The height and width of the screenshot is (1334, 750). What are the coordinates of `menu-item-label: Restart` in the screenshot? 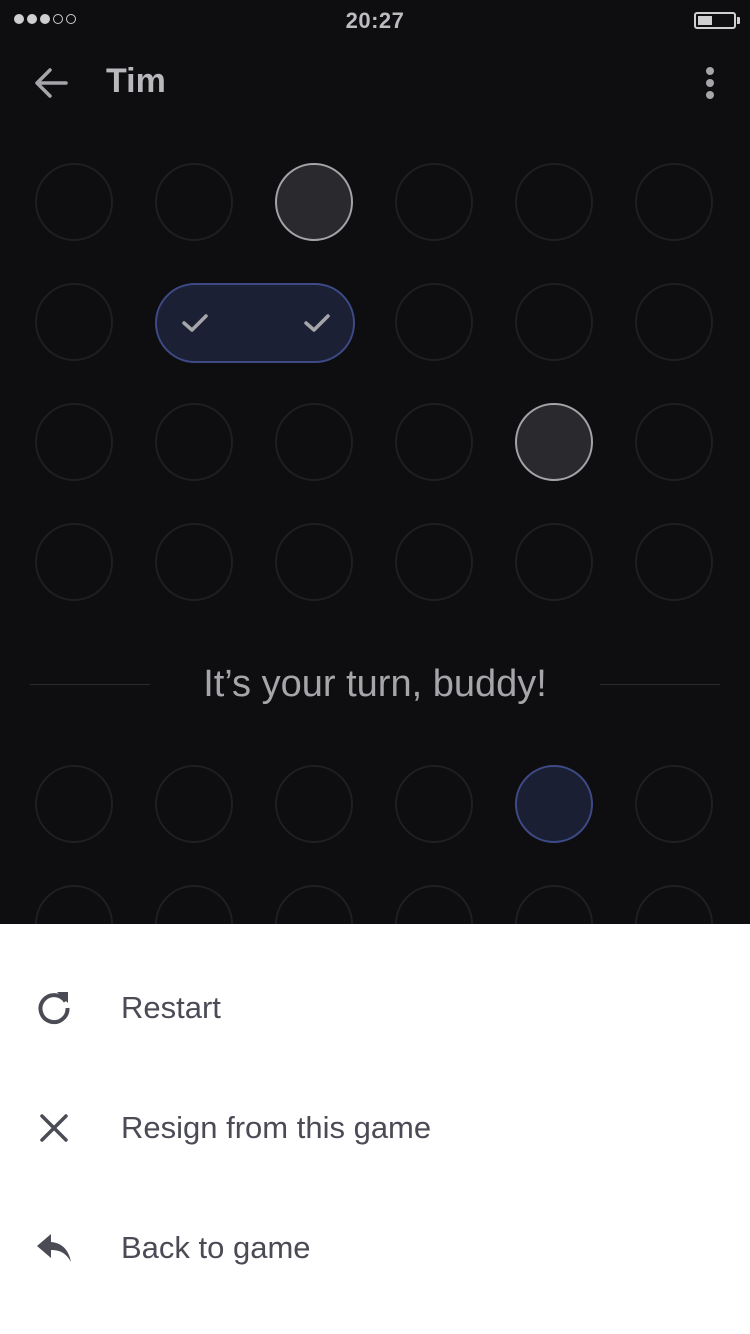 It's located at (171, 1007).